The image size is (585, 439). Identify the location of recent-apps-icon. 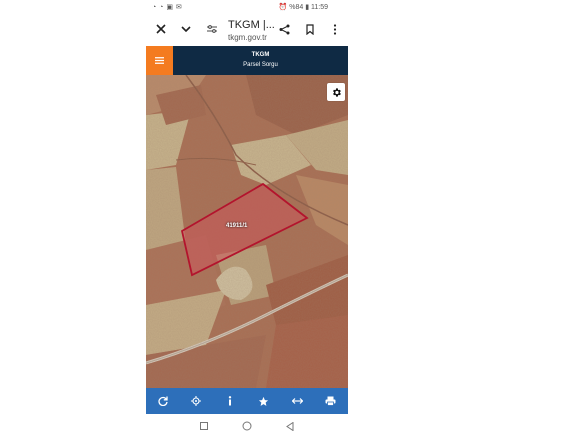
(204, 426).